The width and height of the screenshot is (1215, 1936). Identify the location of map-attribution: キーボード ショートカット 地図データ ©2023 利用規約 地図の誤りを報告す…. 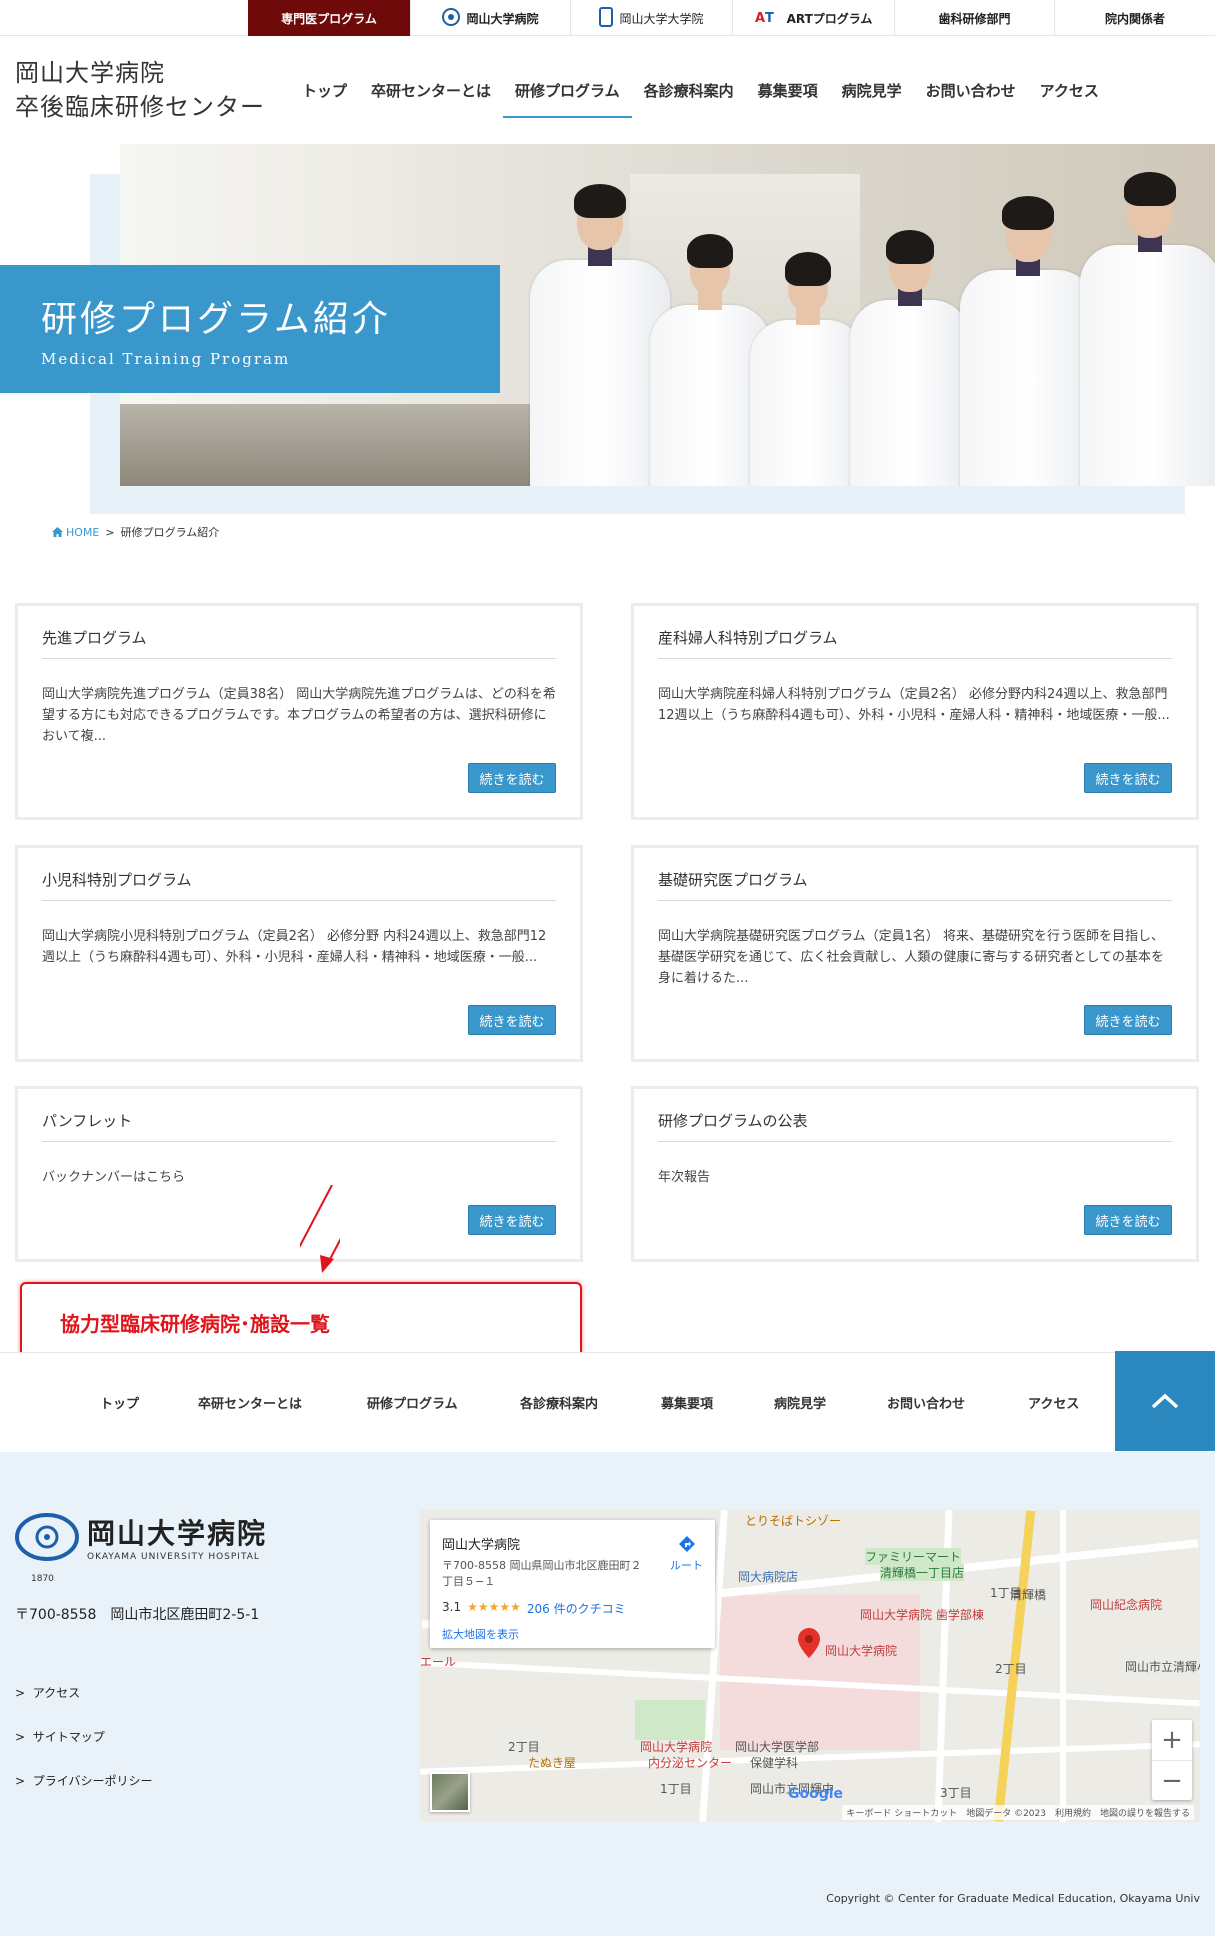
(1018, 1812).